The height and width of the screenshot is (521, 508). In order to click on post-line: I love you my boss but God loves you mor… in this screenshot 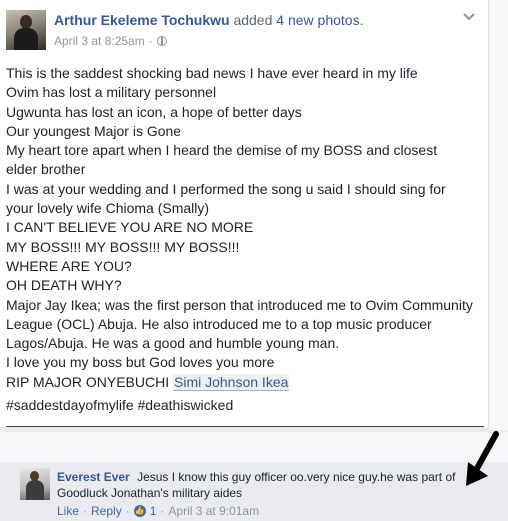, I will do `click(140, 362)`.